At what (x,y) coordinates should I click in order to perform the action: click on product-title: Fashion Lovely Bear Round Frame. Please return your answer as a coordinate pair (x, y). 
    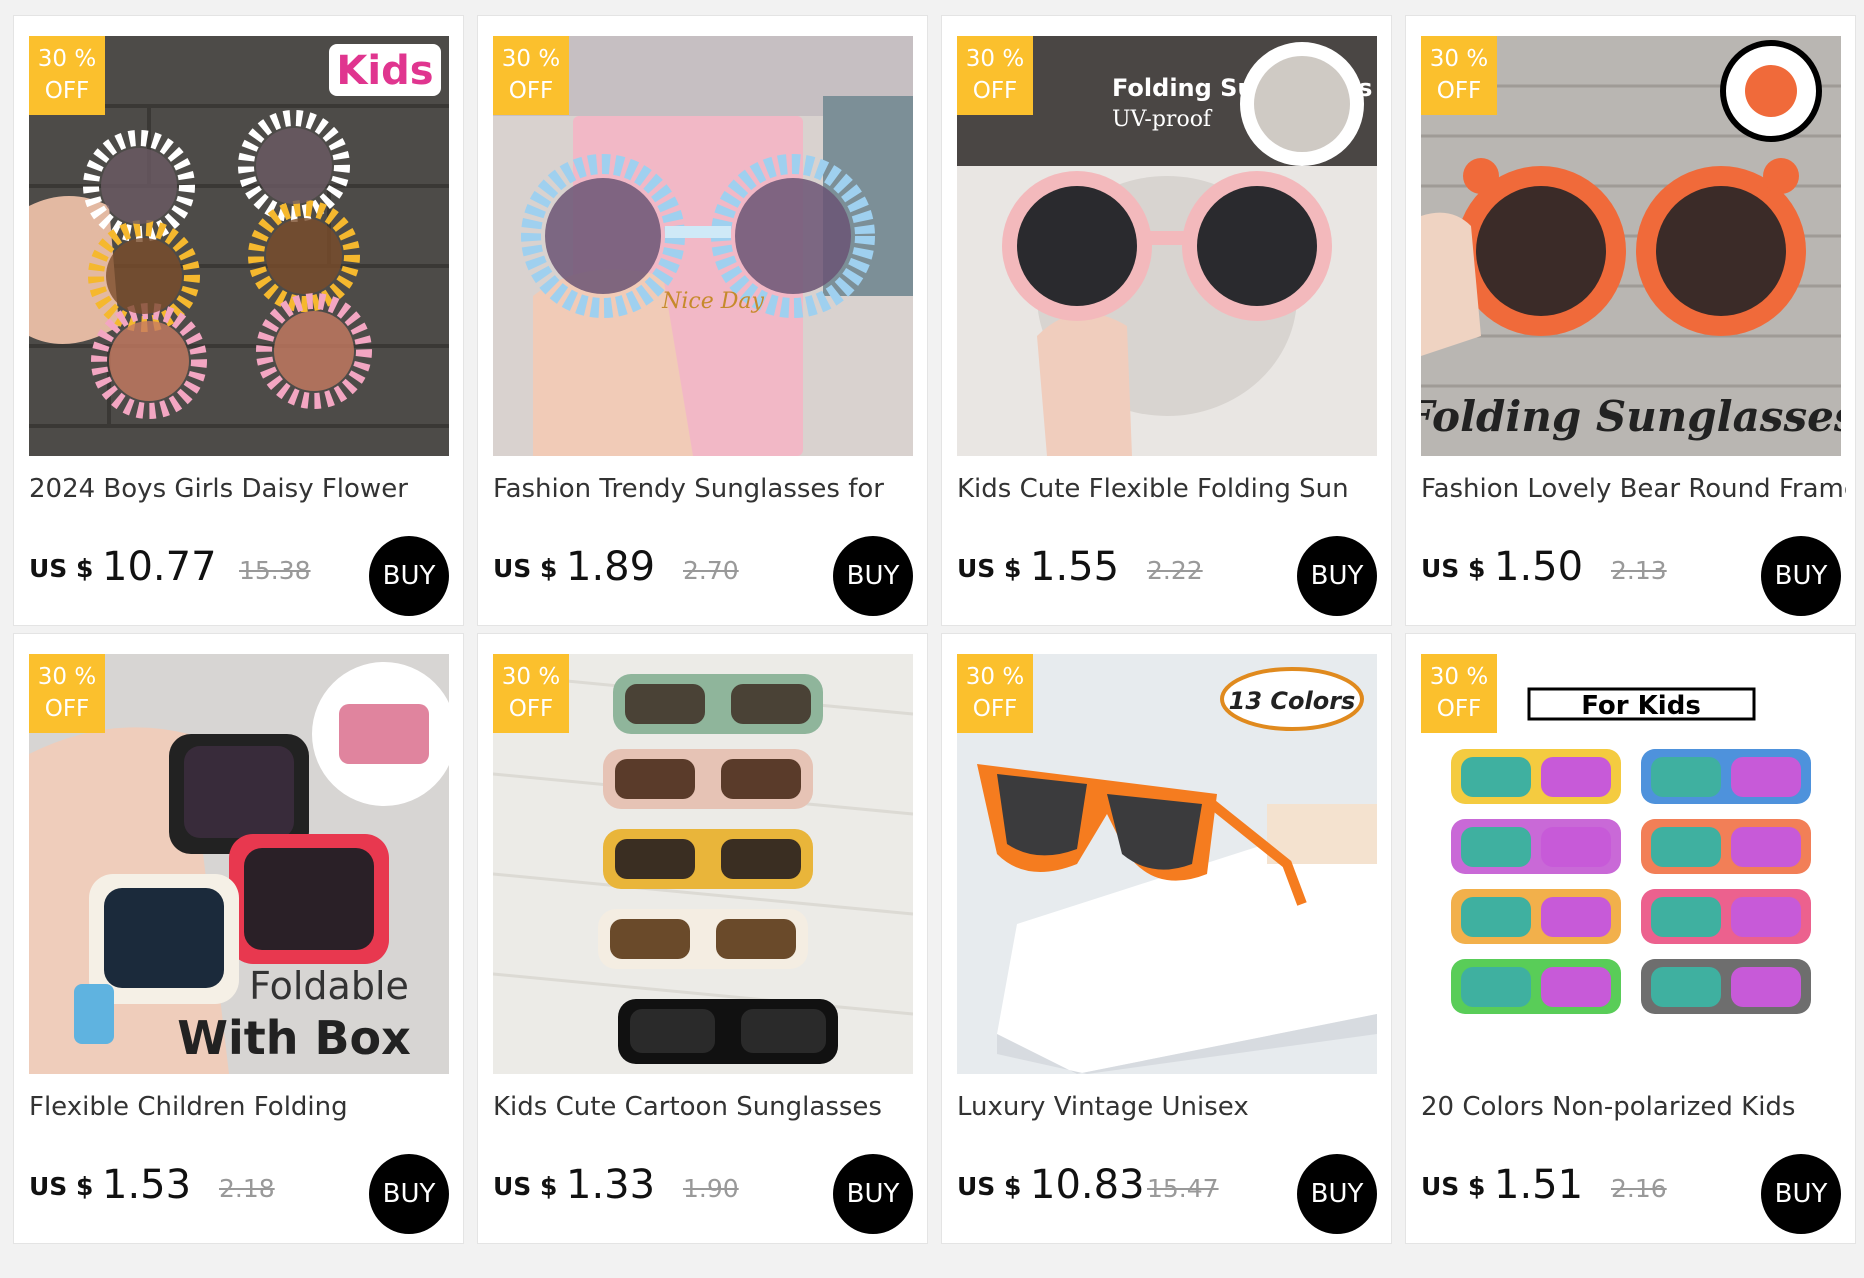
    Looking at the image, I should click on (1633, 489).